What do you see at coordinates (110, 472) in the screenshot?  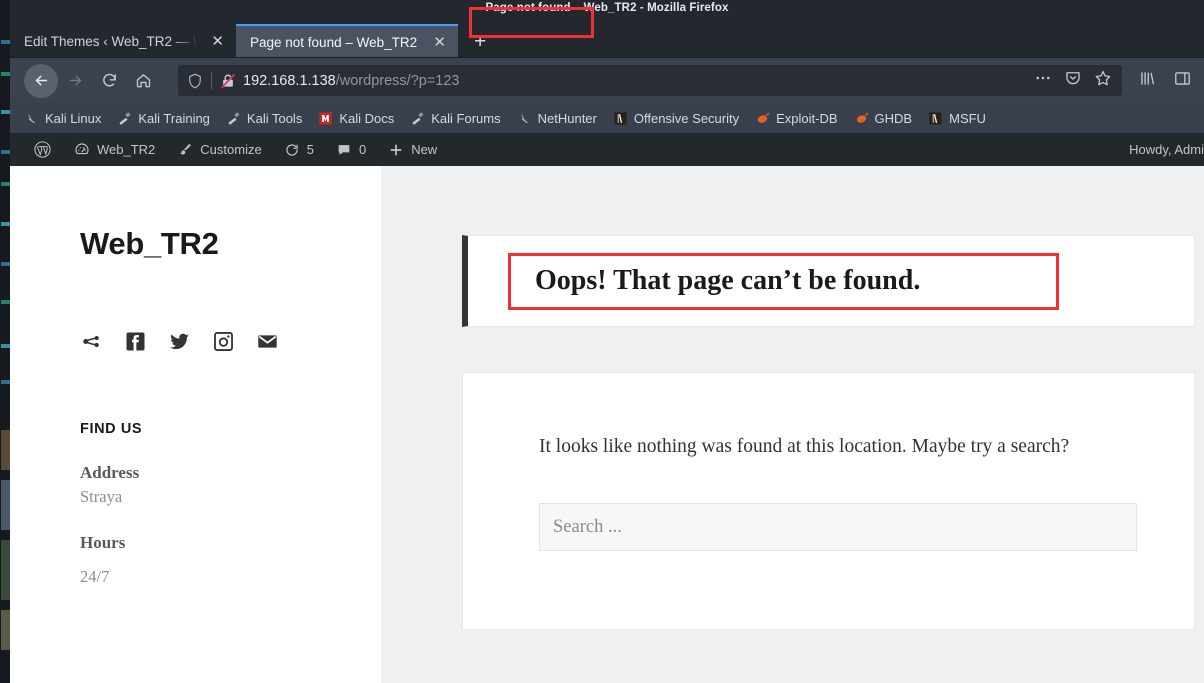 I see `widget-label-address: Address` at bounding box center [110, 472].